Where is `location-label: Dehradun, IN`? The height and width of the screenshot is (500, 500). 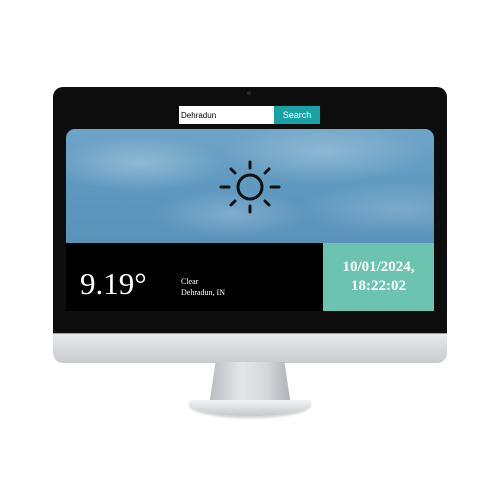
location-label: Dehradun, IN is located at coordinates (203, 292).